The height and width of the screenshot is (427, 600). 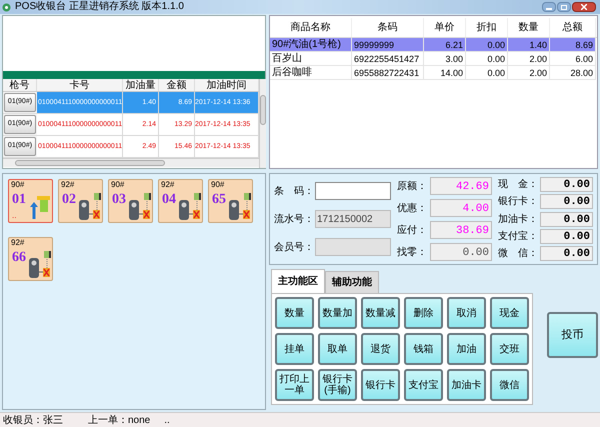 What do you see at coordinates (219, 200) in the screenshot?
I see `pump-number: 65` at bounding box center [219, 200].